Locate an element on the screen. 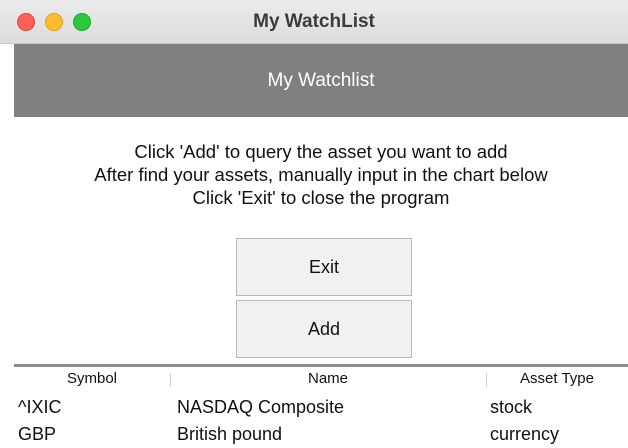 The image size is (628, 448). table-row: ^IXIC NASDAQ Composite stock is located at coordinates (321, 407).